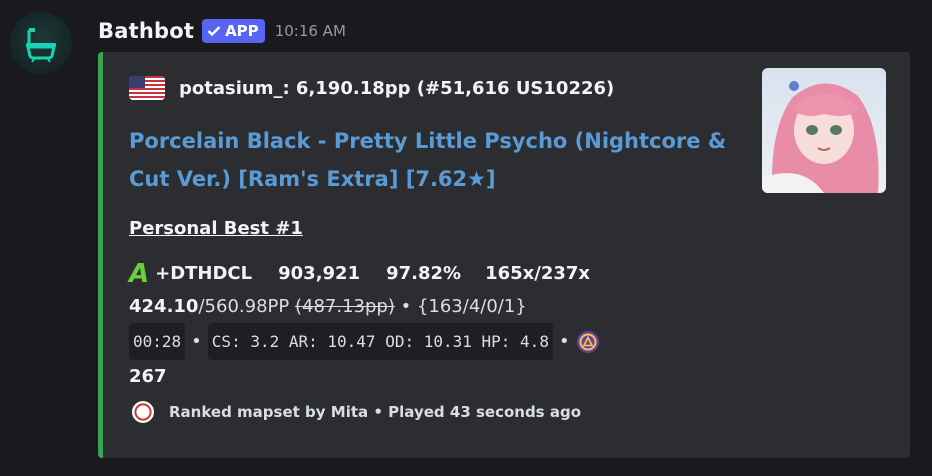 The width and height of the screenshot is (932, 476). Describe the element at coordinates (143, 412) in the screenshot. I see `ranked-icon` at that location.